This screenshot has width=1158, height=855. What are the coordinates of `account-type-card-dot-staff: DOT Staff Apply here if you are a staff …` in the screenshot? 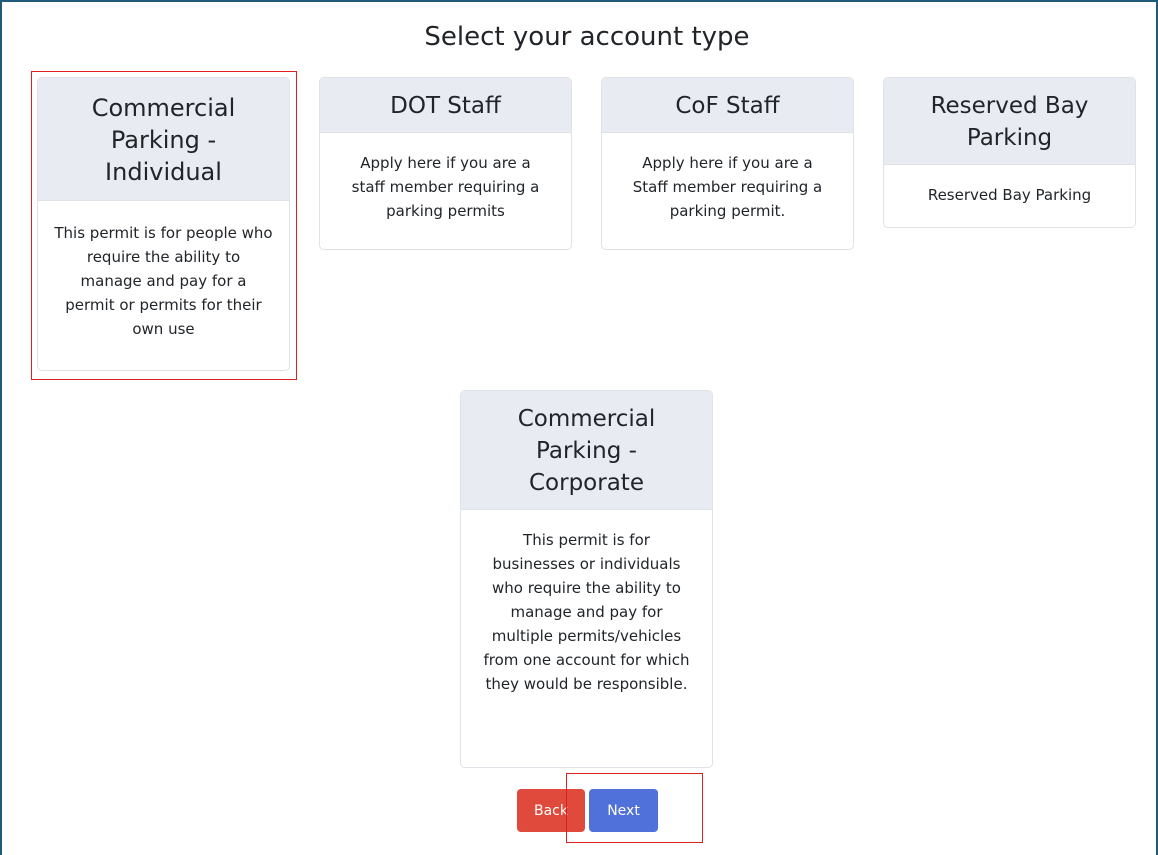 It's located at (445, 163).